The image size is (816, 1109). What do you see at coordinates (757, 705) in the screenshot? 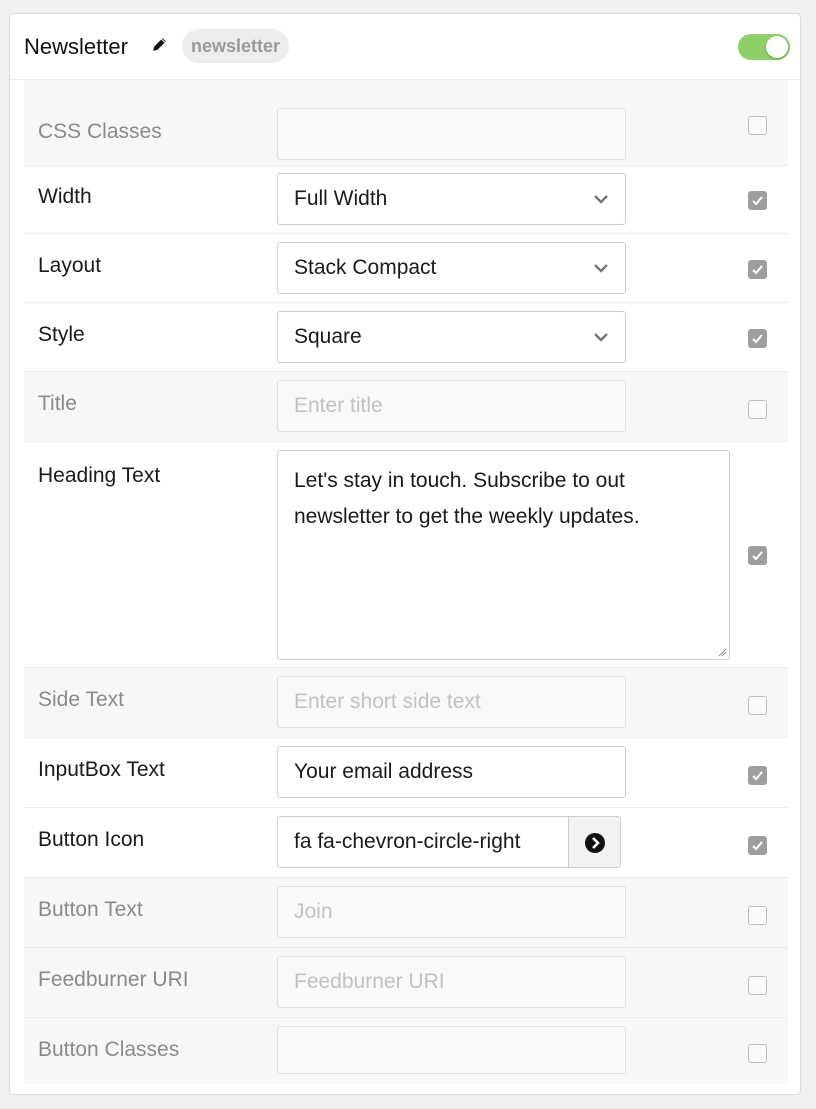
I see `side-text-checkbox` at bounding box center [757, 705].